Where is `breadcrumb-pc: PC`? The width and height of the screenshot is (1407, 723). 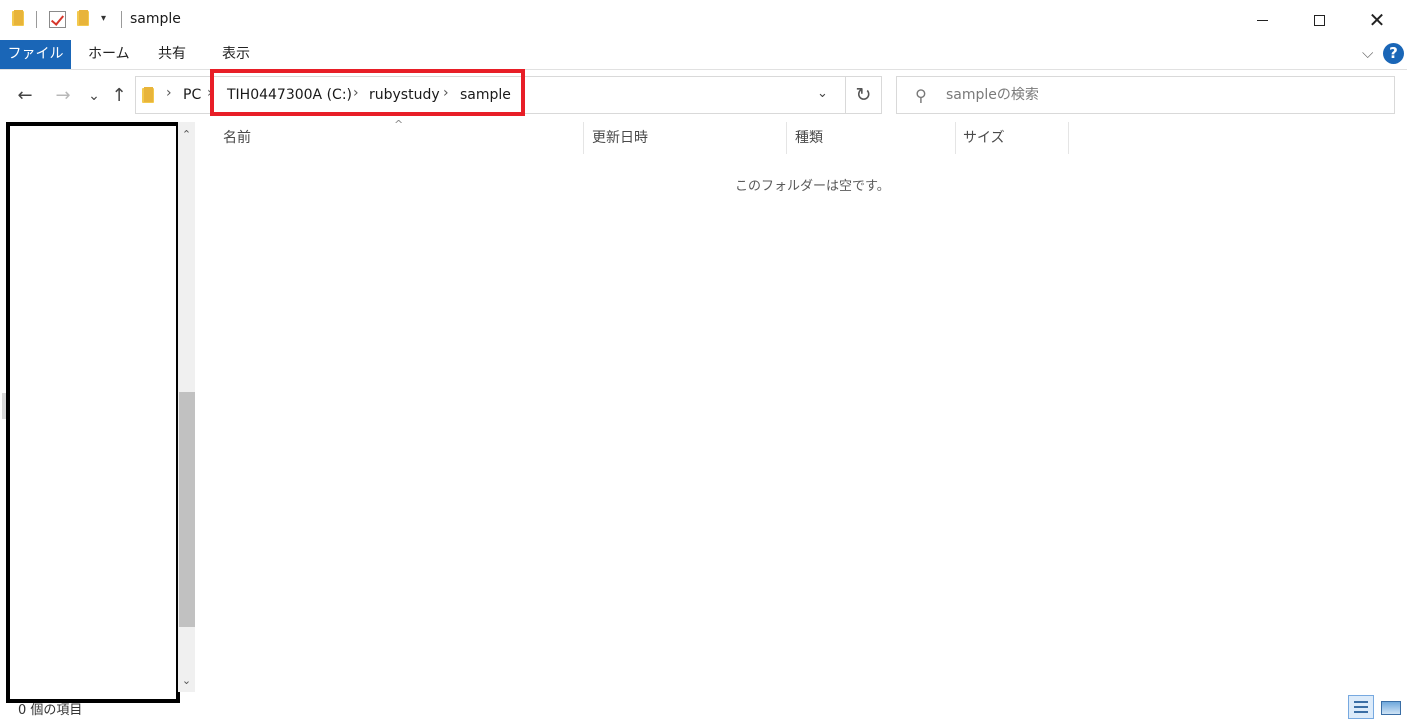
breadcrumb-pc: PC is located at coordinates (192, 95).